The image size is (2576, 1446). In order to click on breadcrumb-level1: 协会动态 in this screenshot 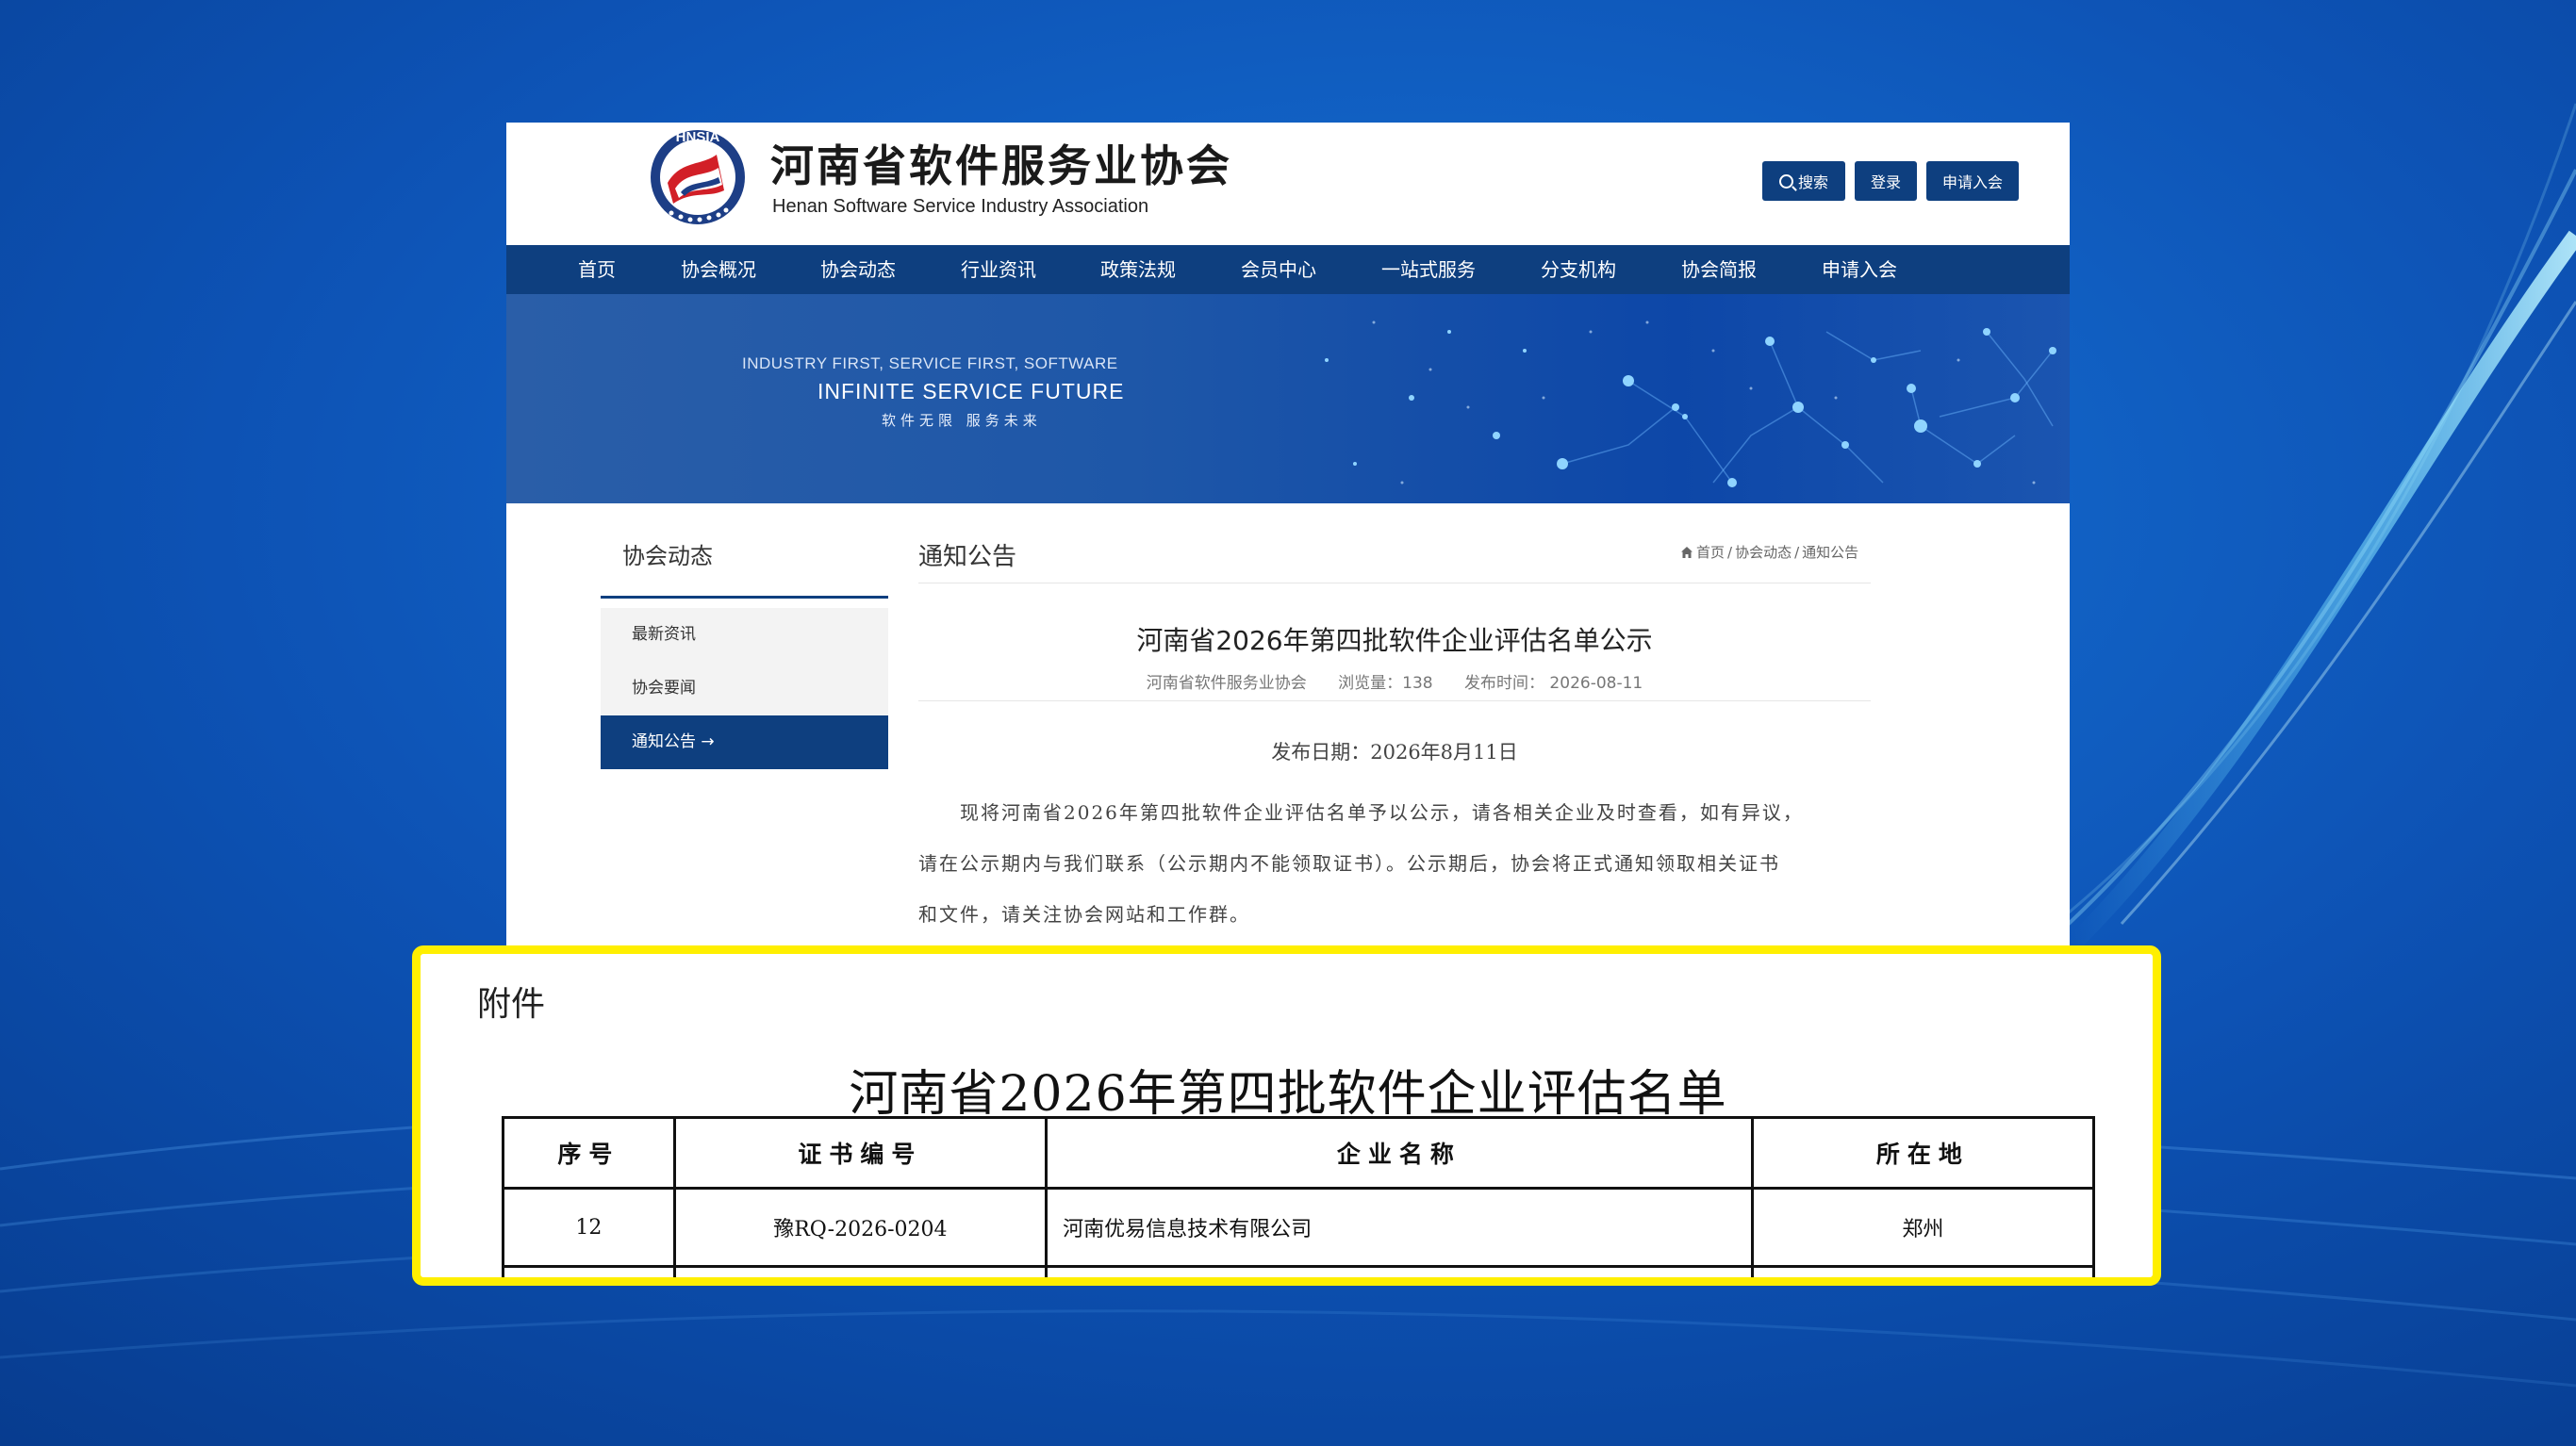, I will do `click(1763, 552)`.